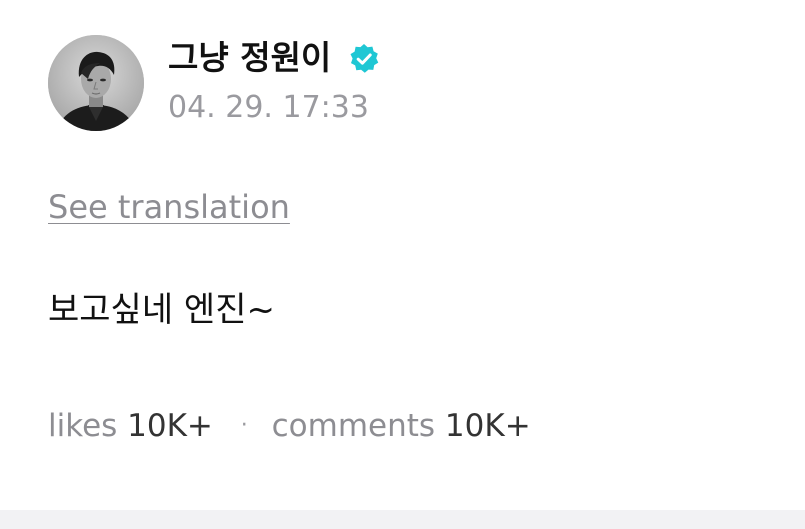 This screenshot has width=805, height=529. I want to click on see-translation-link: See translation, so click(169, 207).